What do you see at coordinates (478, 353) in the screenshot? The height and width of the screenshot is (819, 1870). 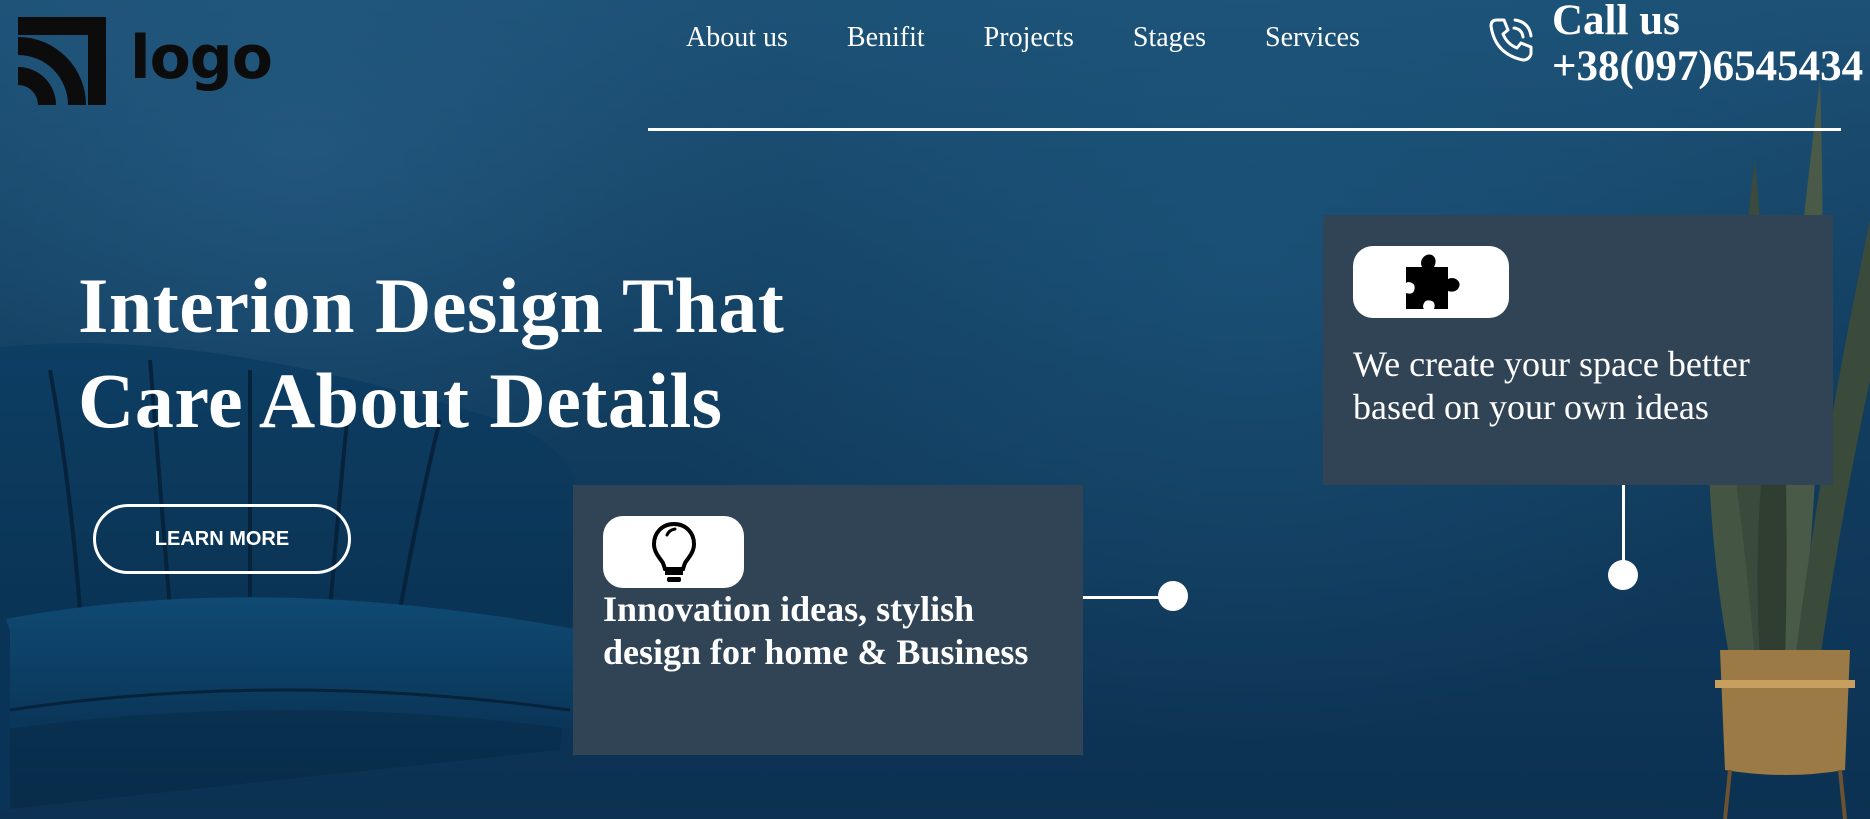 I see `hero-headline: Interion Design That Care About Details` at bounding box center [478, 353].